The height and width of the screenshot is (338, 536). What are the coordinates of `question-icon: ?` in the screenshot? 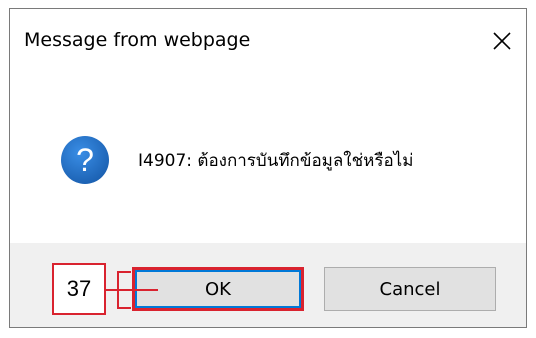 It's located at (85, 160).